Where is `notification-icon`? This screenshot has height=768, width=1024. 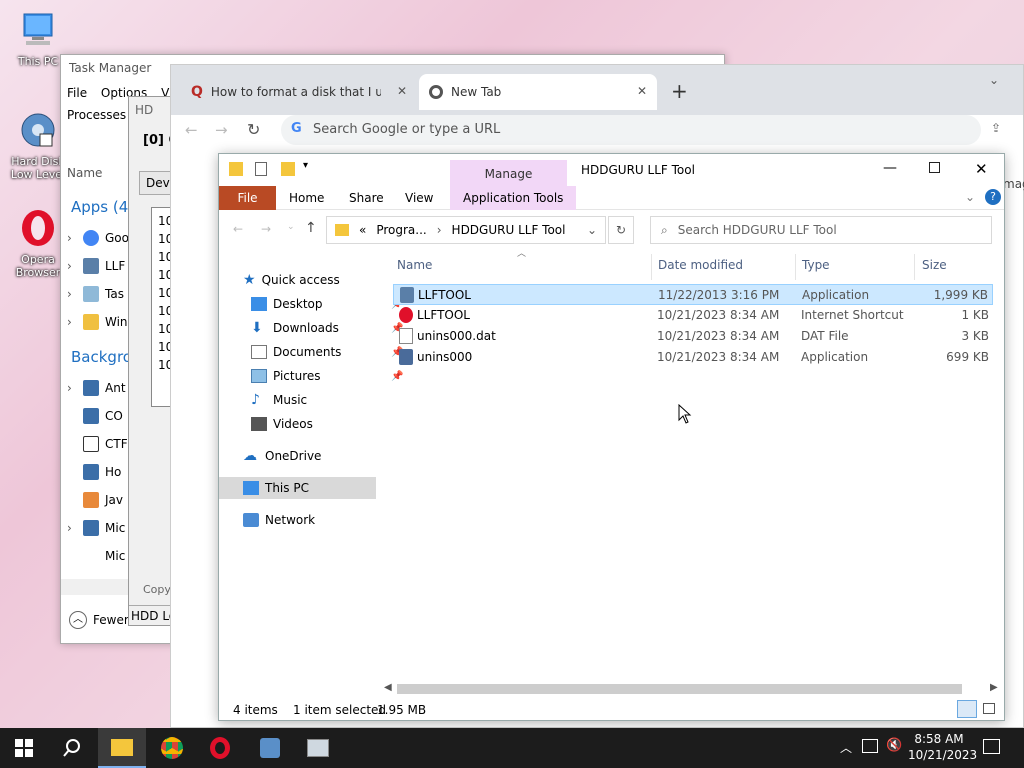 notification-icon is located at coordinates (991, 746).